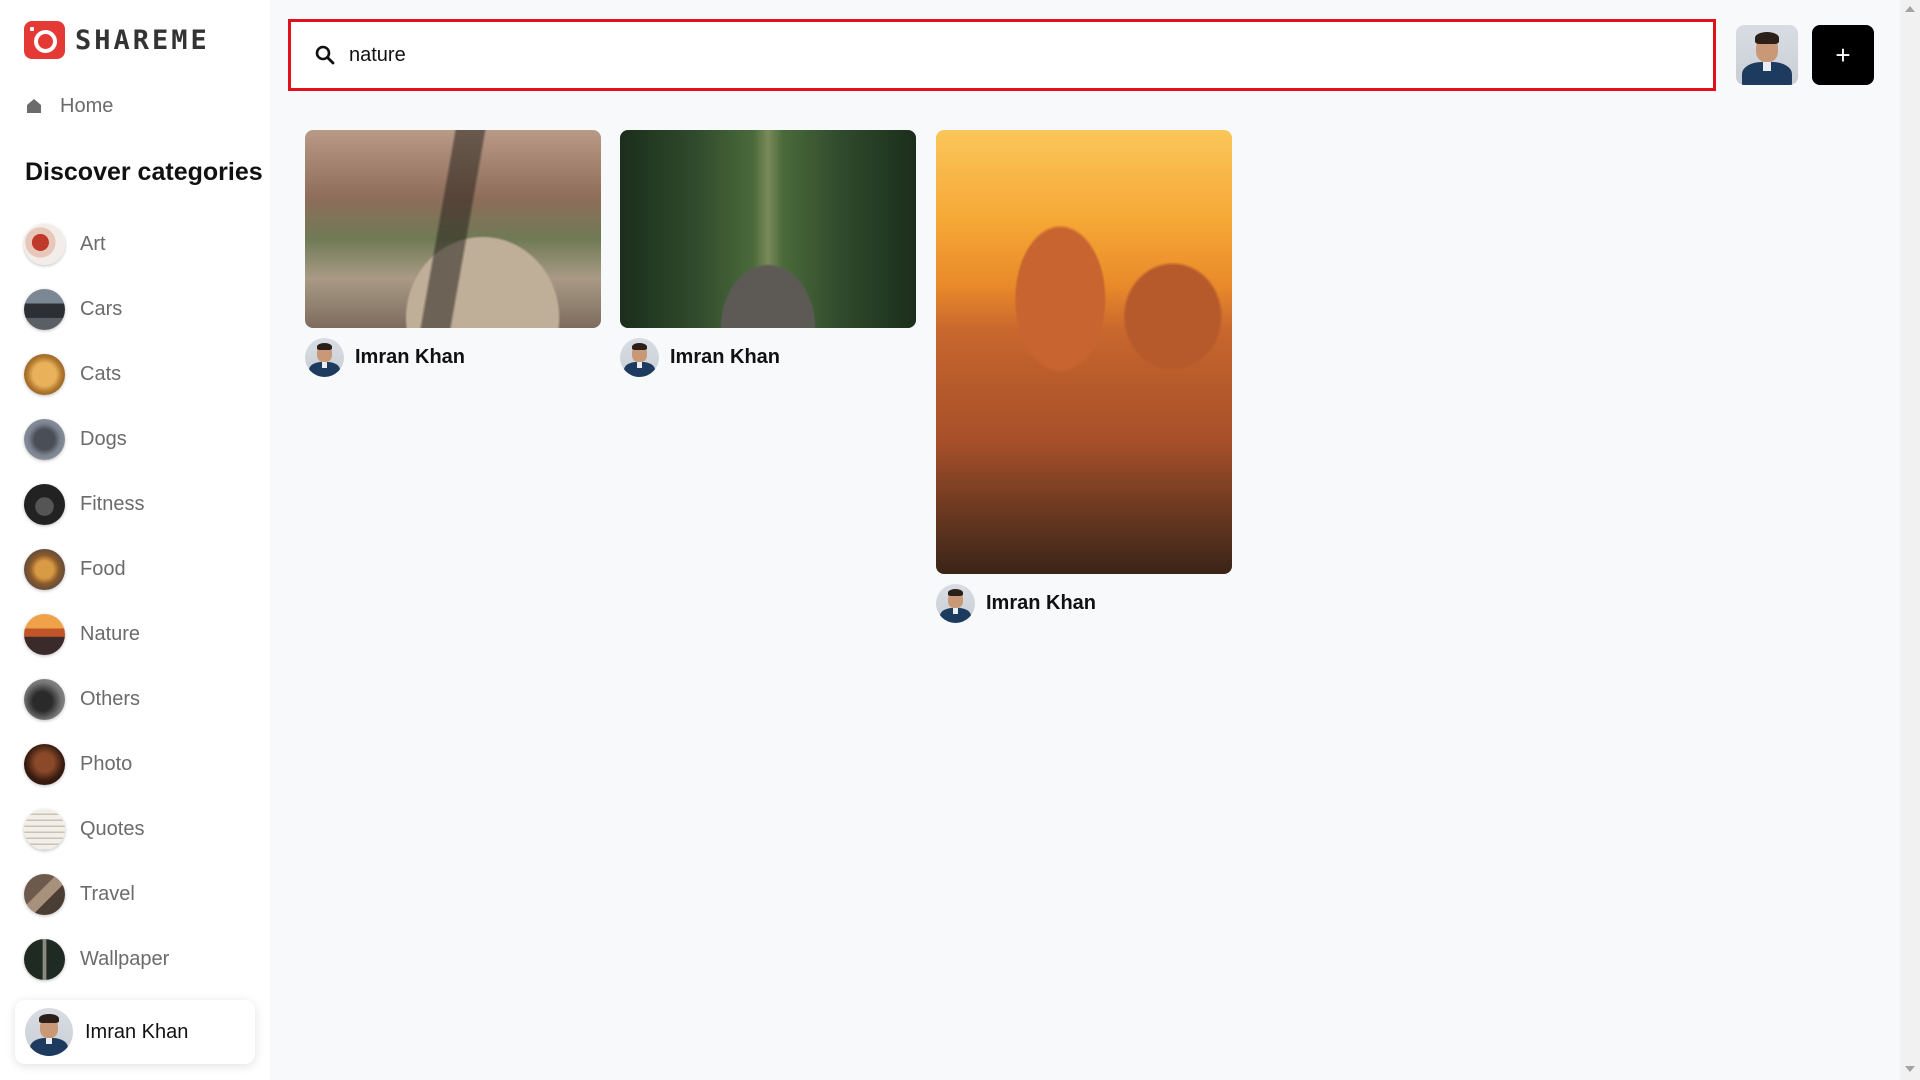  What do you see at coordinates (44, 634) in the screenshot?
I see `category-nature-thumbnail` at bounding box center [44, 634].